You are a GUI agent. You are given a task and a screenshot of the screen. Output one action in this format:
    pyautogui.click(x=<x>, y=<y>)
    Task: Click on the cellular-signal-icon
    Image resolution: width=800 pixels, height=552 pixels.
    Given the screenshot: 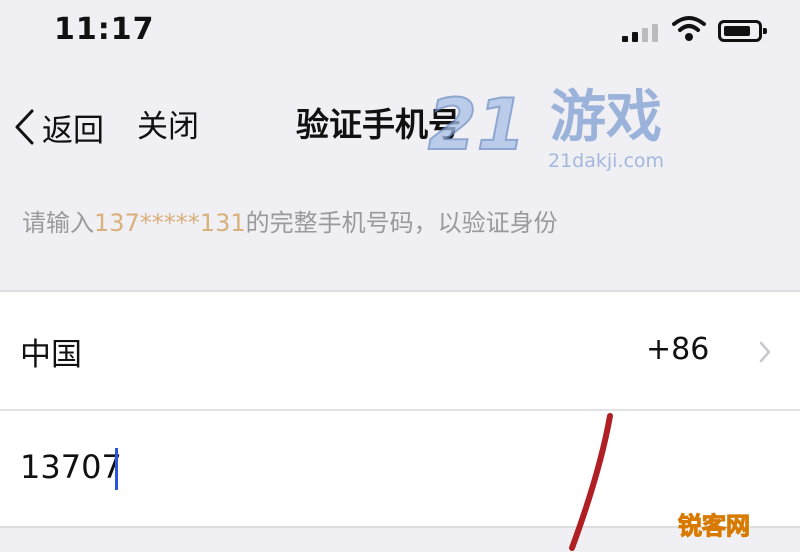 What is the action you would take?
    pyautogui.click(x=644, y=32)
    